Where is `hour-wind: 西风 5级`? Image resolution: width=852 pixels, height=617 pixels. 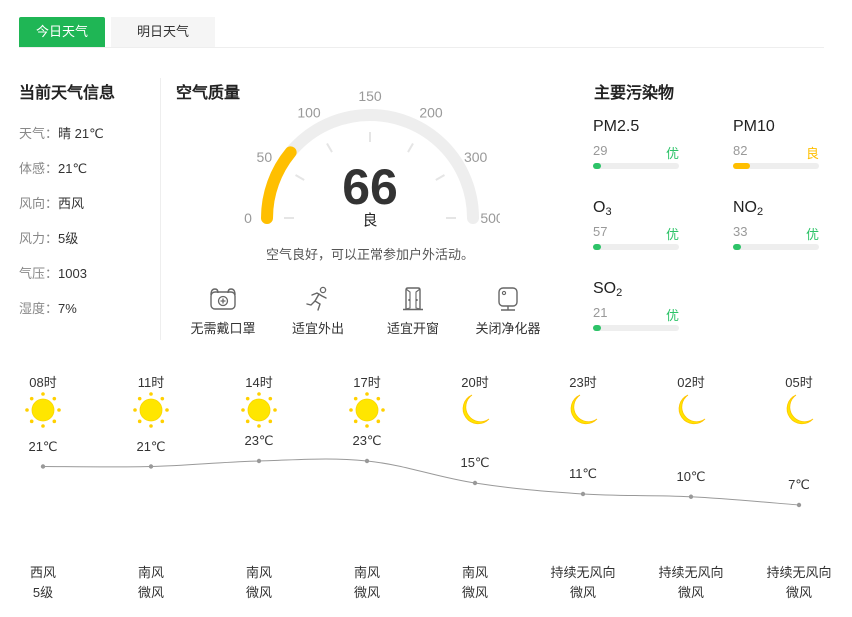
hour-wind: 西风 5级 is located at coordinates (46, 583).